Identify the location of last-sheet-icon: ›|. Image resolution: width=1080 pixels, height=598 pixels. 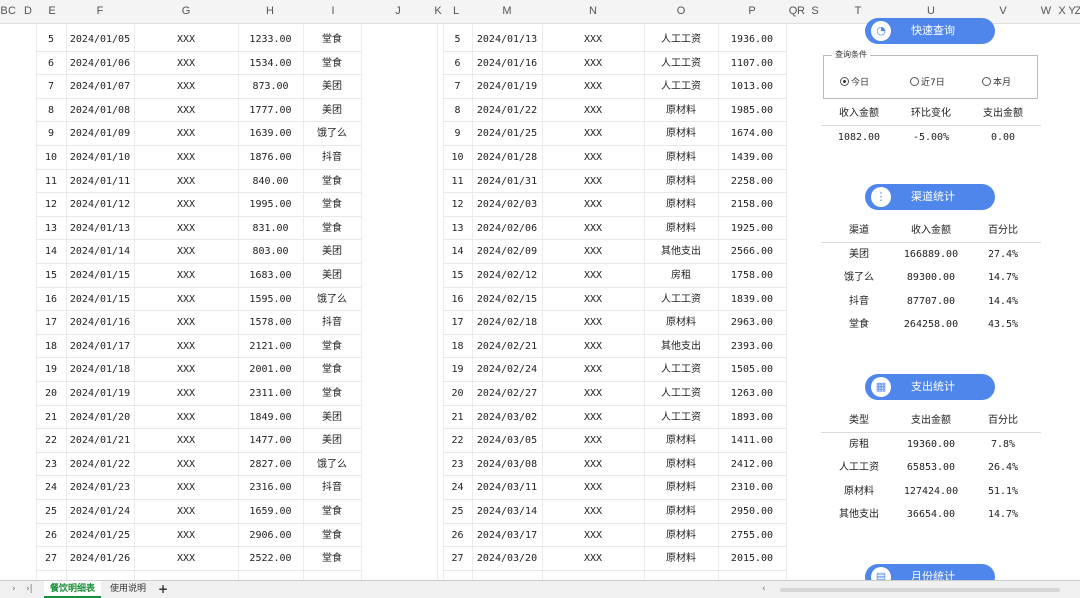
(29, 589).